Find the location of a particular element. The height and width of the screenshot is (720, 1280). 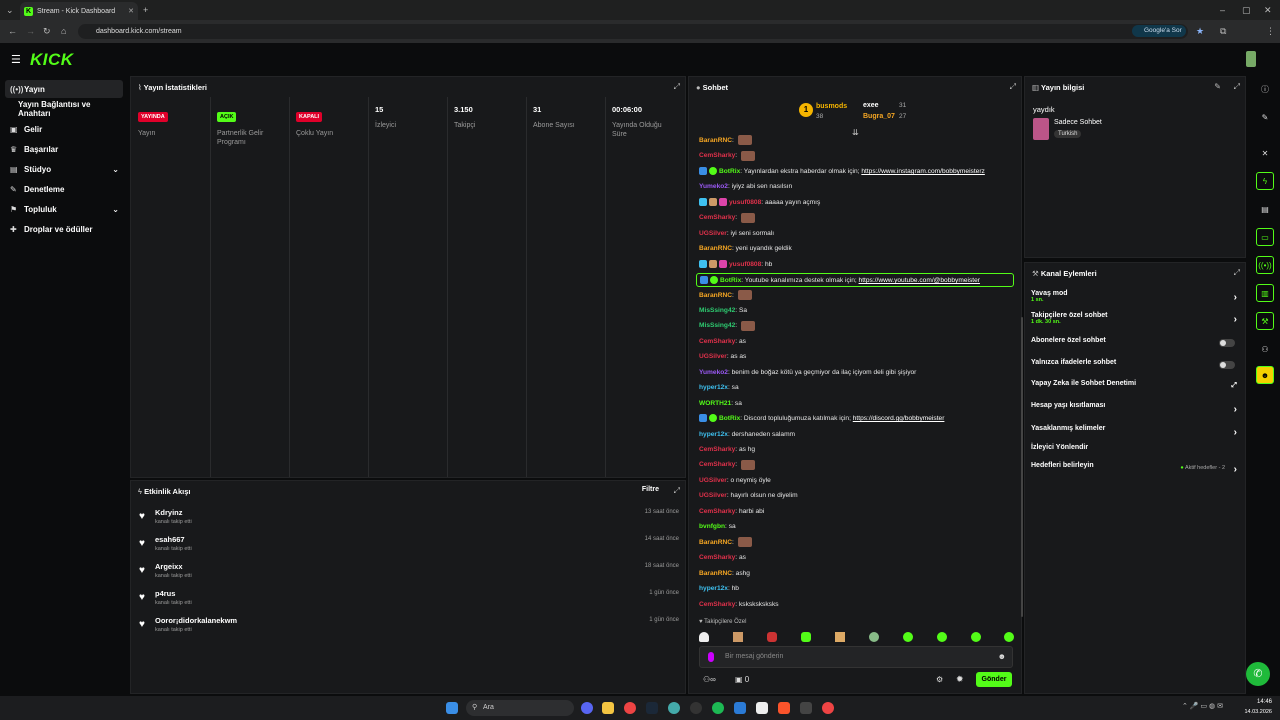

tray-icons: ⌃ 🎤 ▭ ◍ ✉ is located at coordinates (1202, 706).